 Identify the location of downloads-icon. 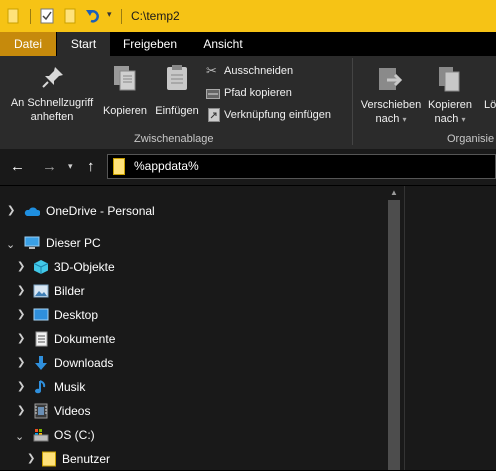
(41, 363).